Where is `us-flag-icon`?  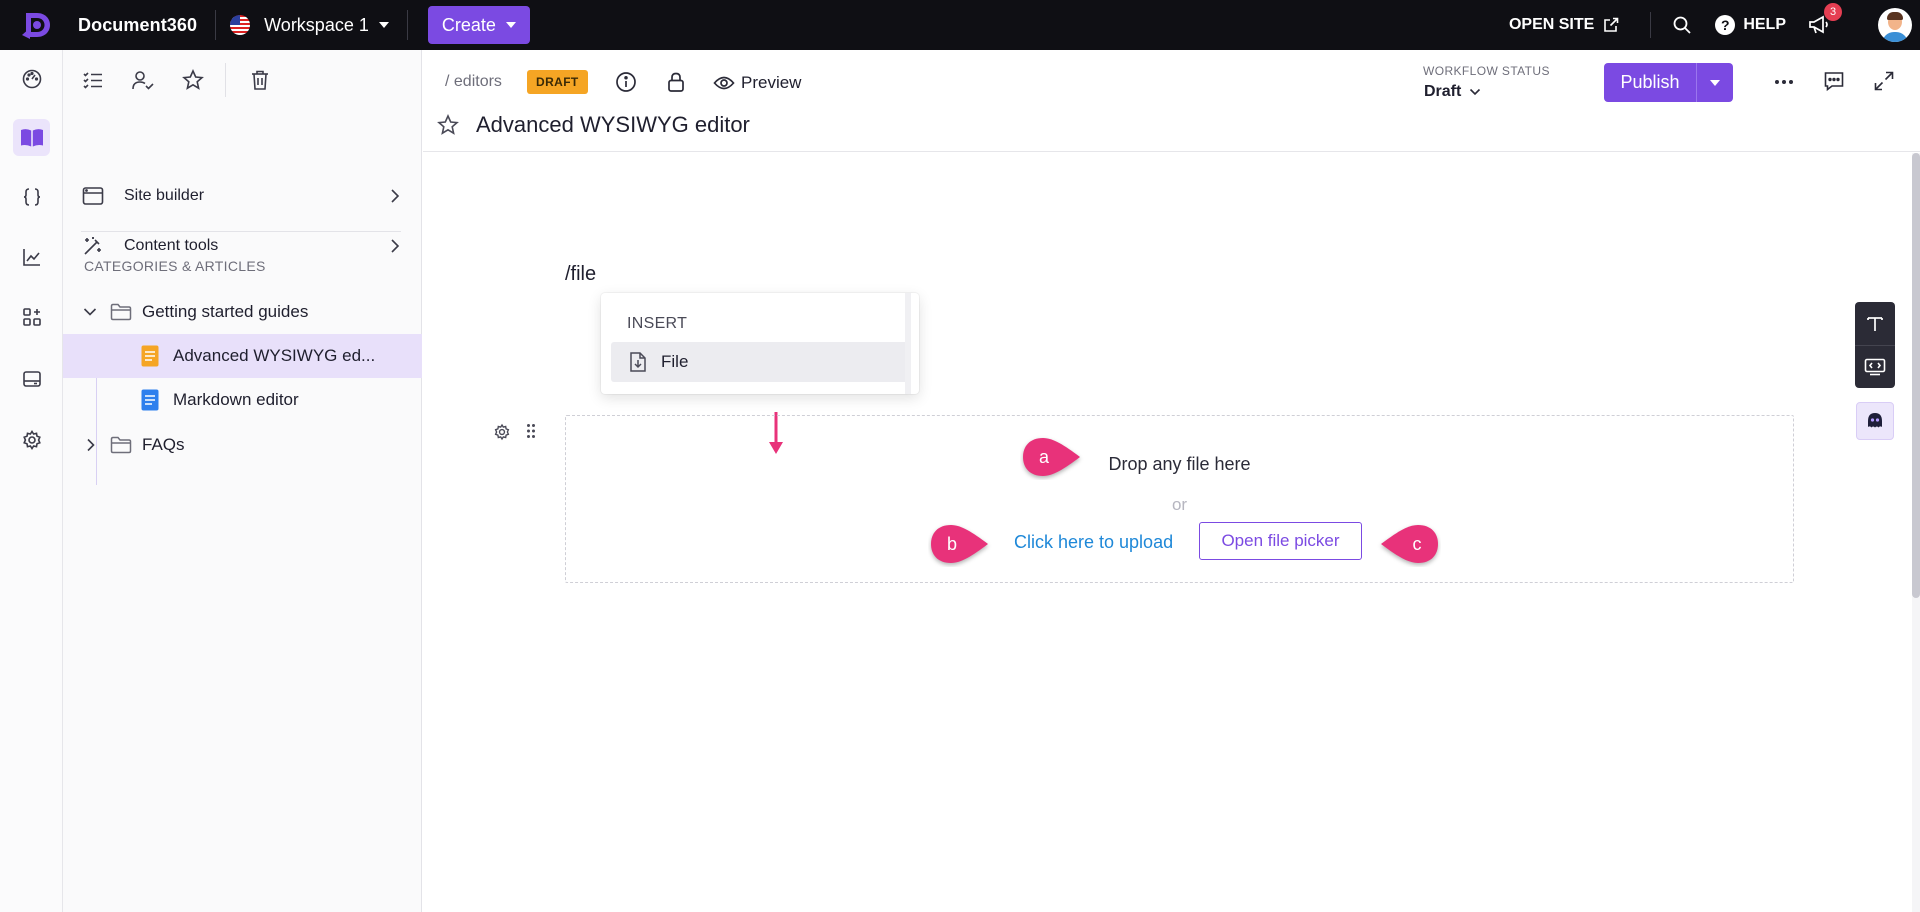
us-flag-icon is located at coordinates (240, 25).